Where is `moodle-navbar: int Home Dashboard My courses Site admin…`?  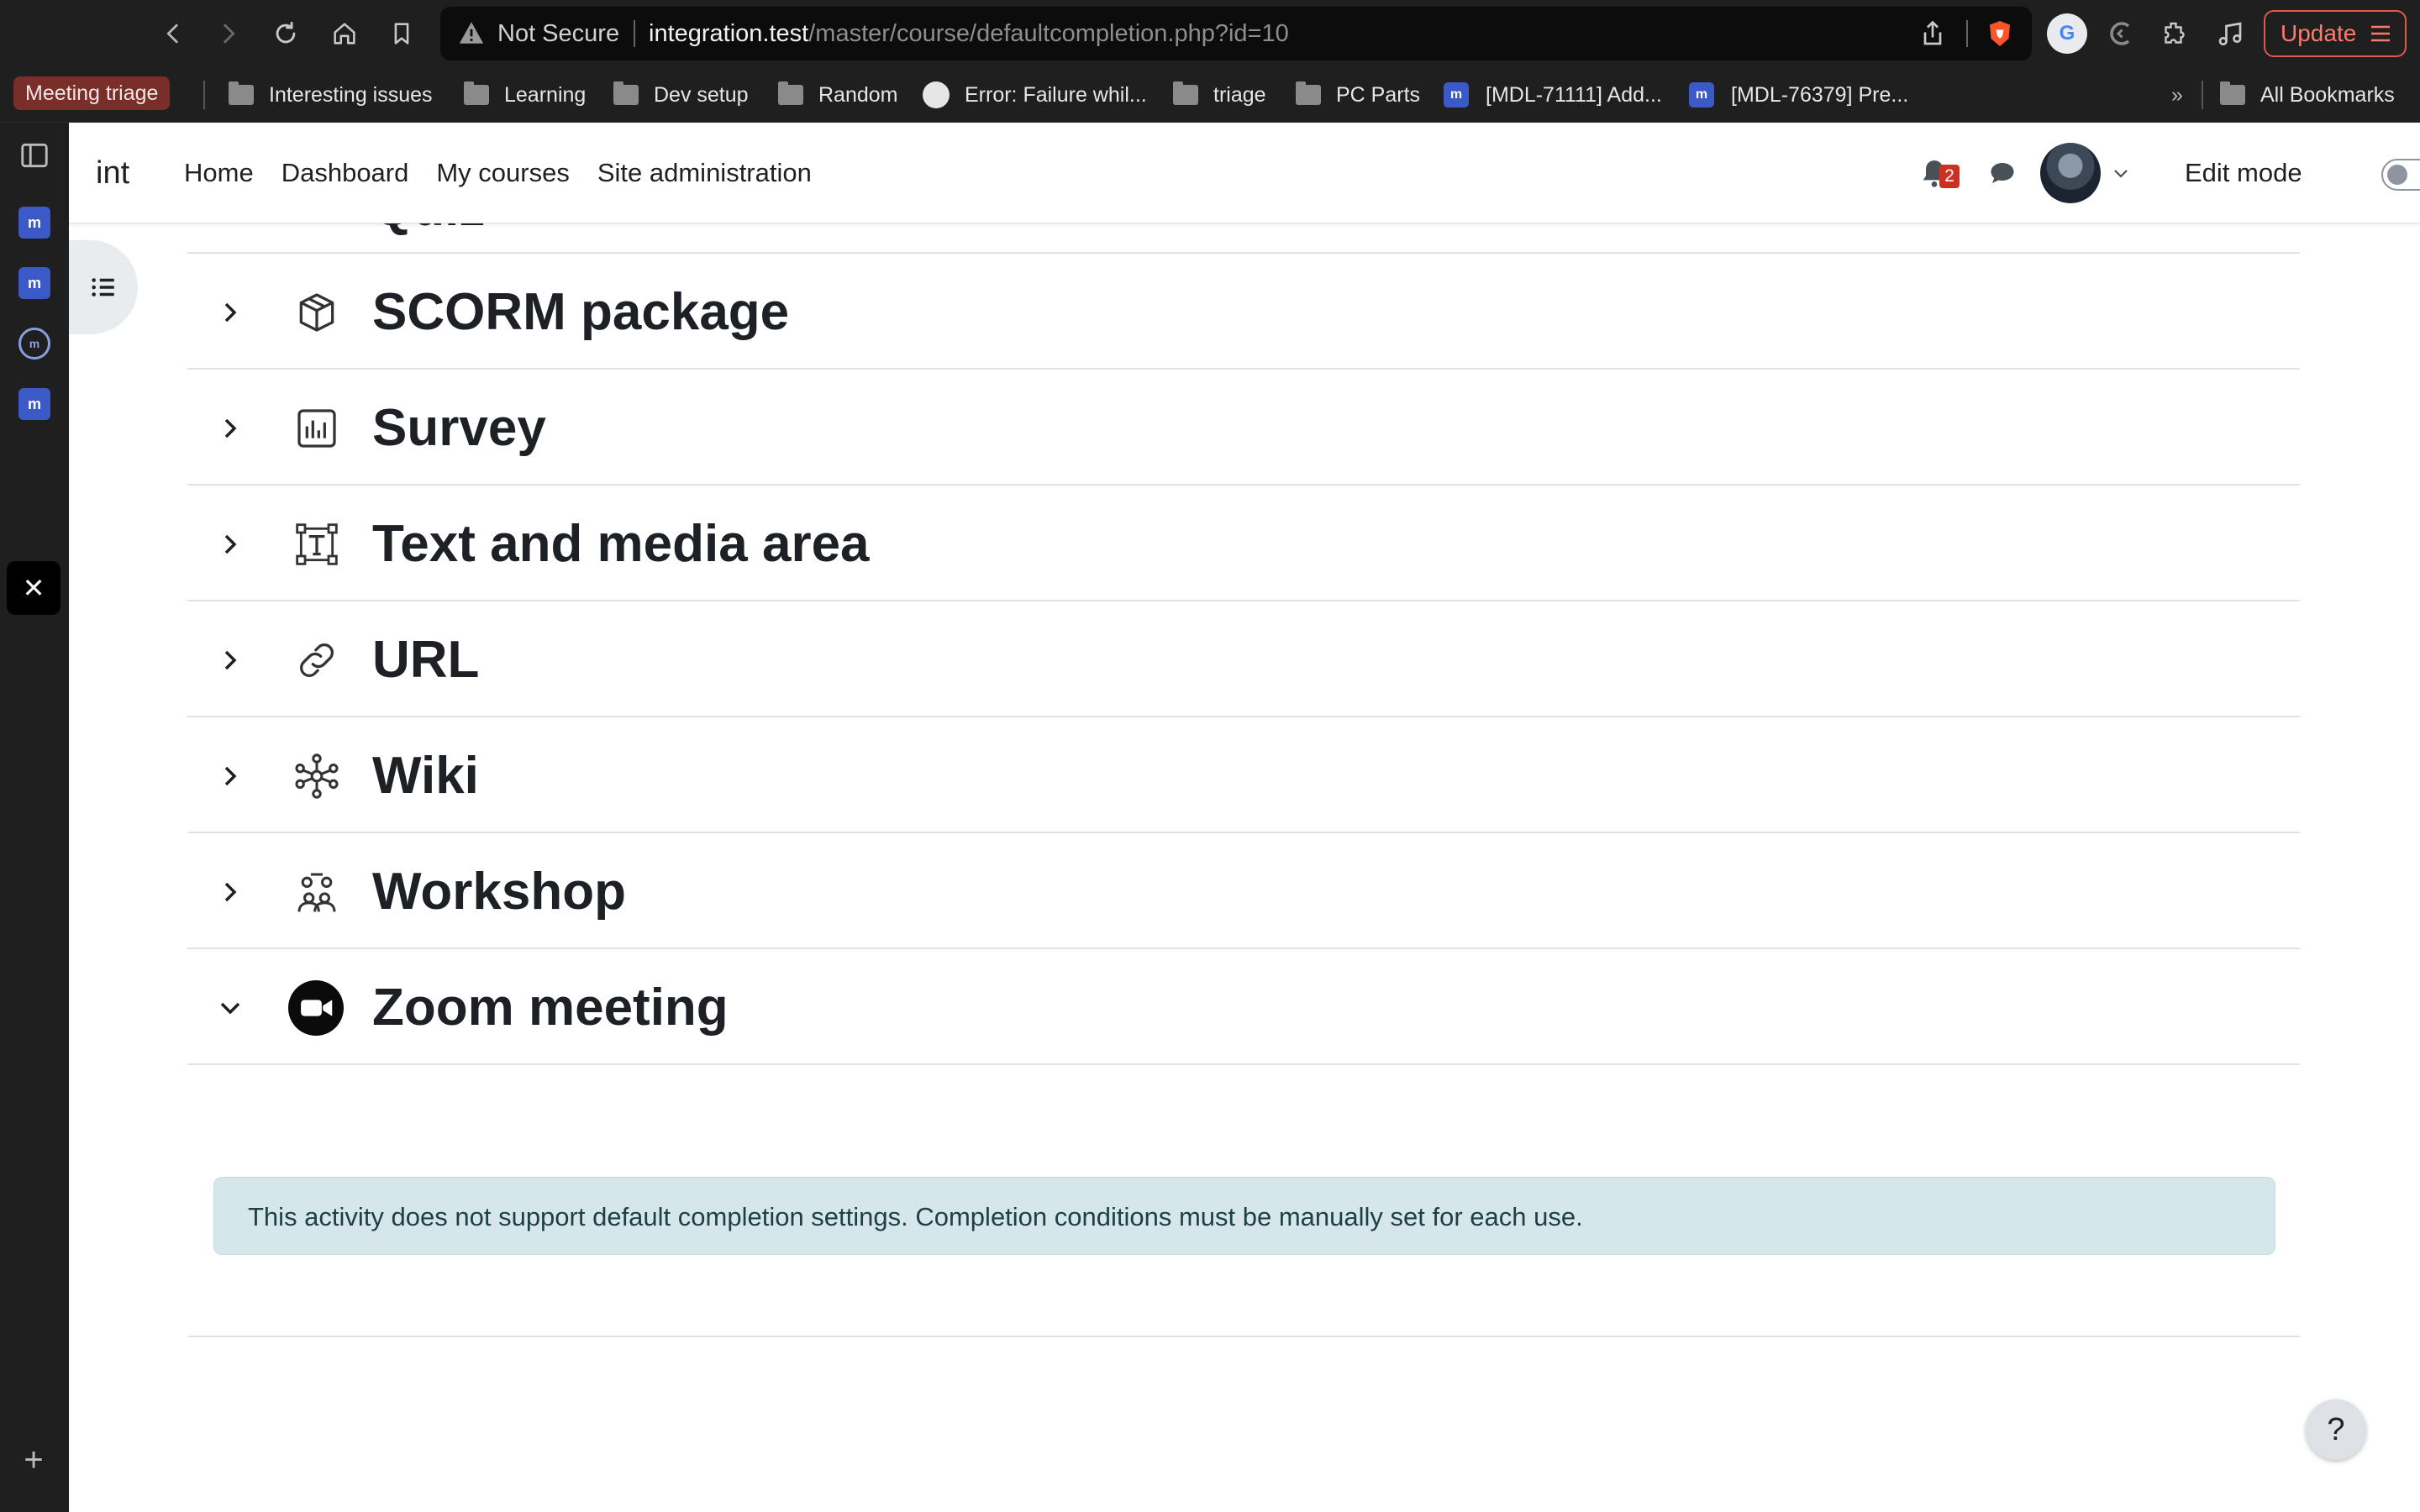
moodle-navbar: int Home Dashboard My courses Site admin… is located at coordinates (1244, 173).